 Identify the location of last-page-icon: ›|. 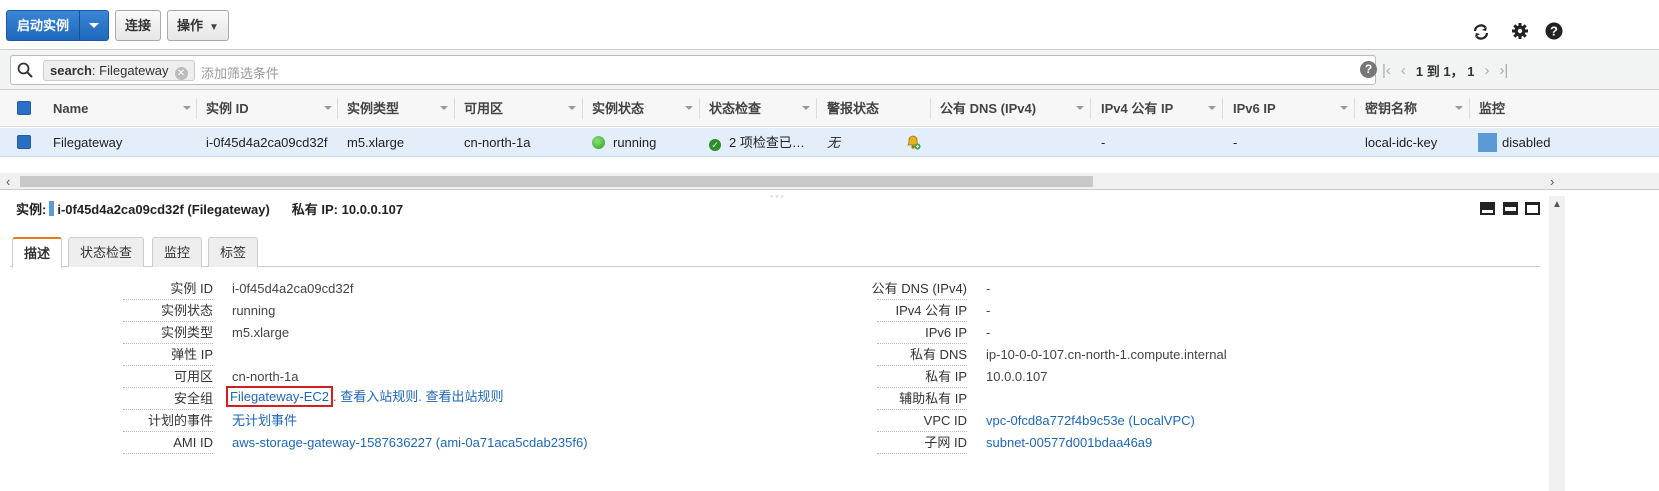
(1503, 70).